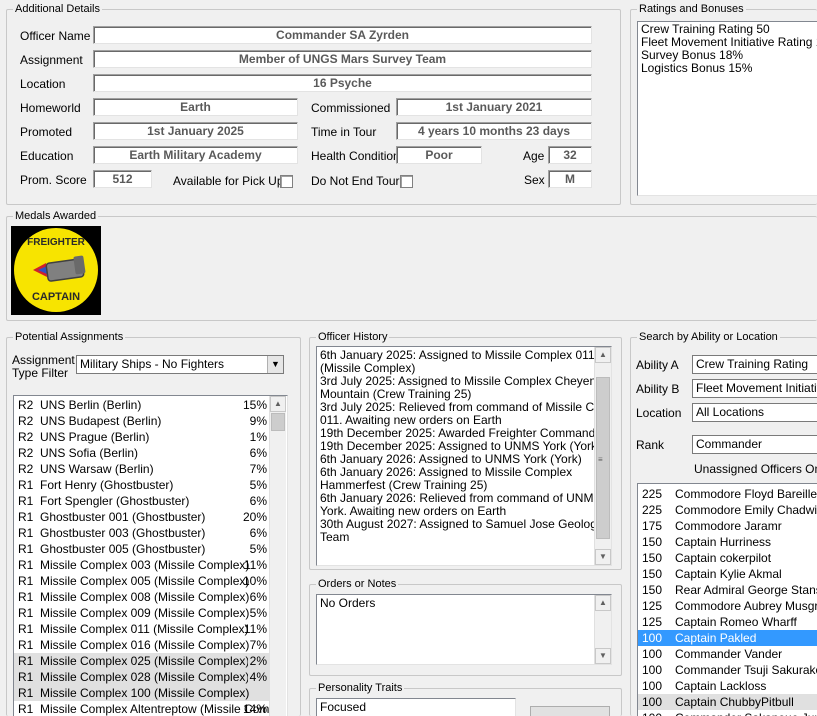 This screenshot has width=817, height=716. I want to click on scroll-thumb, so click(278, 422).